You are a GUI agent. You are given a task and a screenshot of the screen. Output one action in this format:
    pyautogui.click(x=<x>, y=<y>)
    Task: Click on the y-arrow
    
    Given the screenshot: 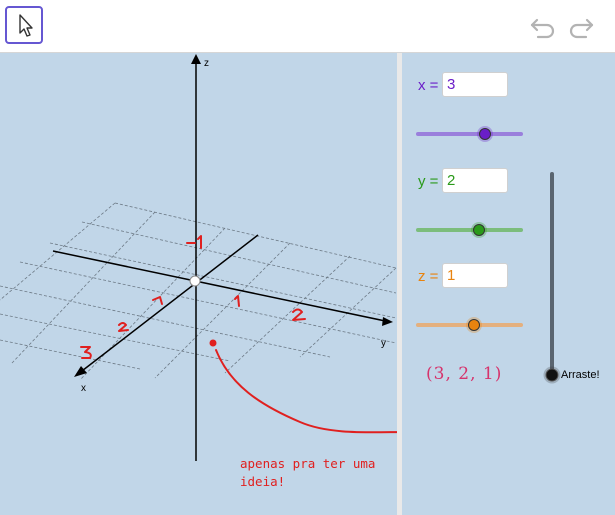 What is the action you would take?
    pyautogui.click(x=387, y=321)
    